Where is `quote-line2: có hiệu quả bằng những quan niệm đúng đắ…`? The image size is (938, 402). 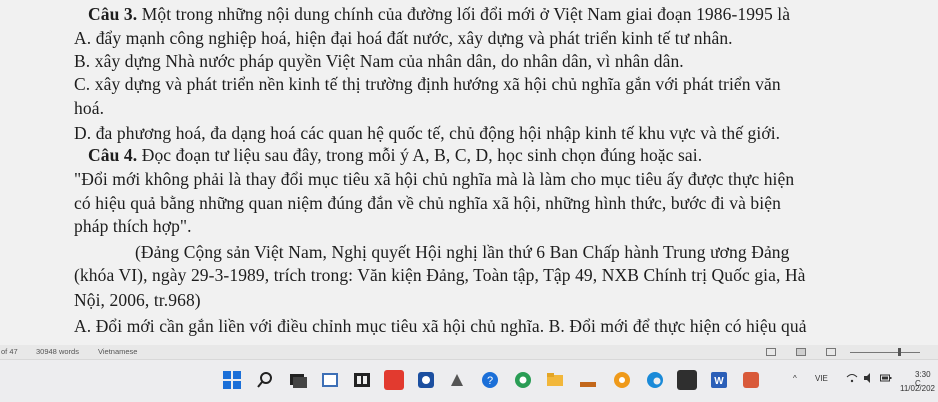 quote-line2: có hiệu quả bằng những quan niệm đúng đắ… is located at coordinates (427, 203).